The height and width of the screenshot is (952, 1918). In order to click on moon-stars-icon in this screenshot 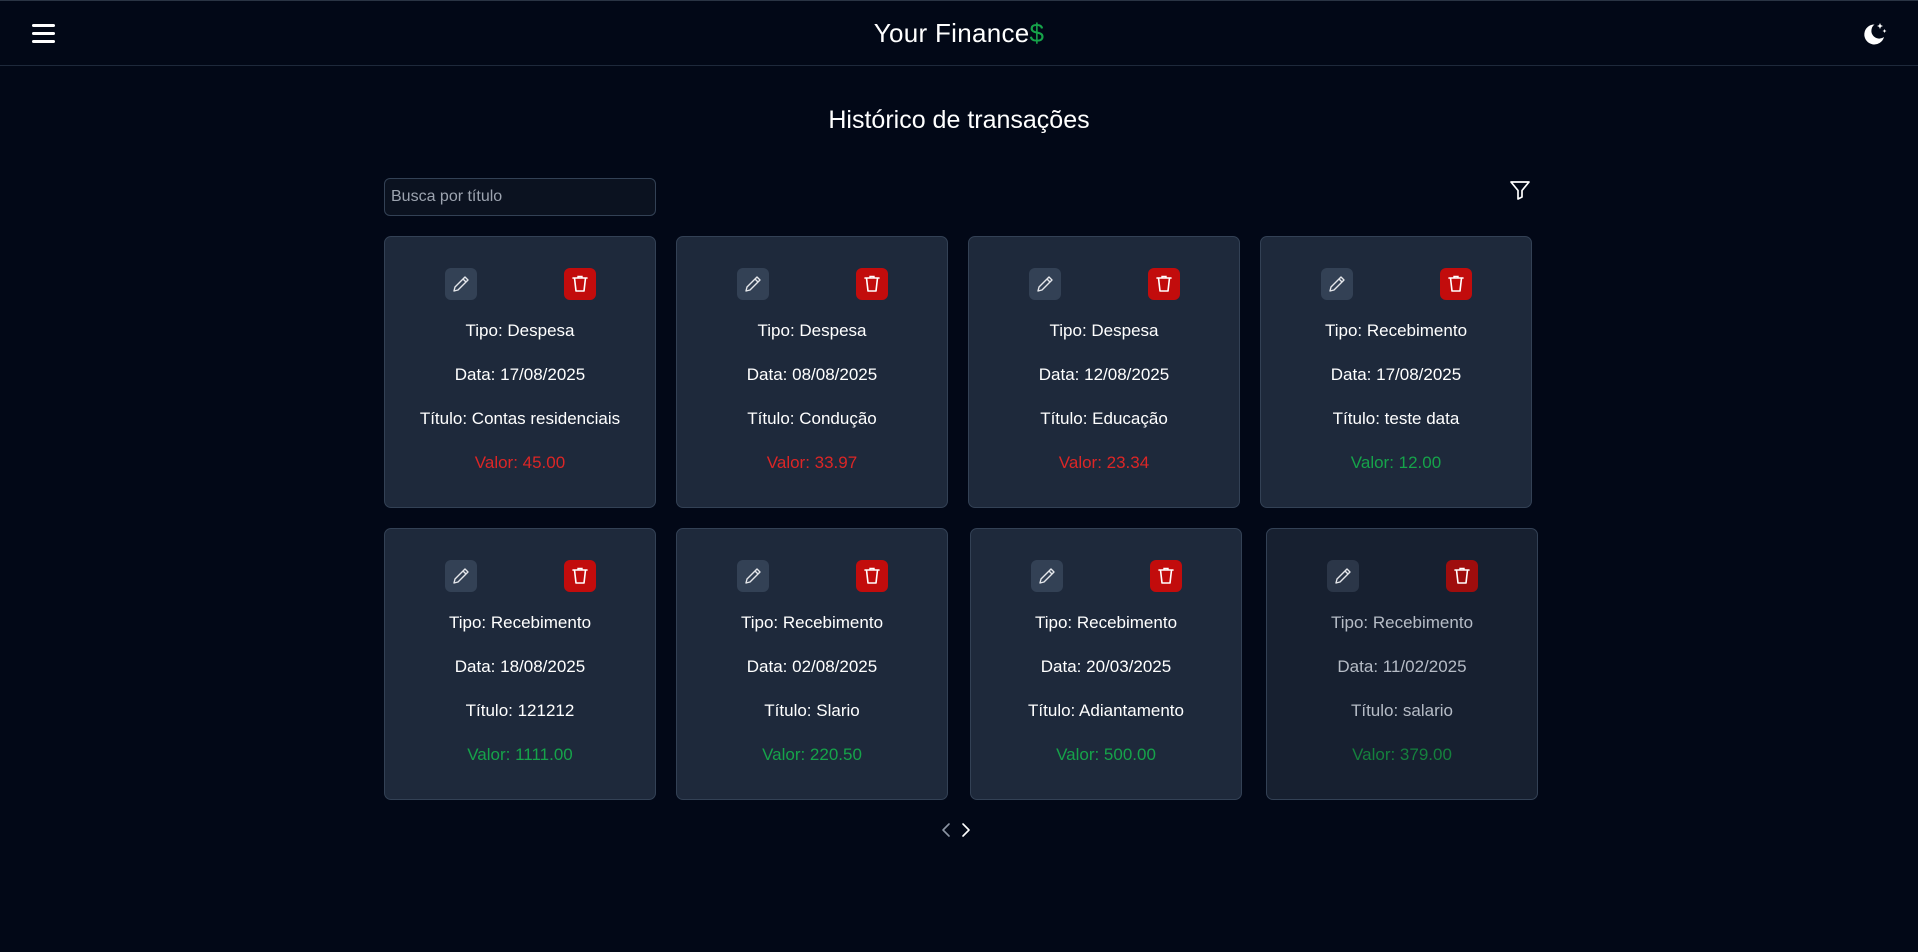, I will do `click(1874, 34)`.